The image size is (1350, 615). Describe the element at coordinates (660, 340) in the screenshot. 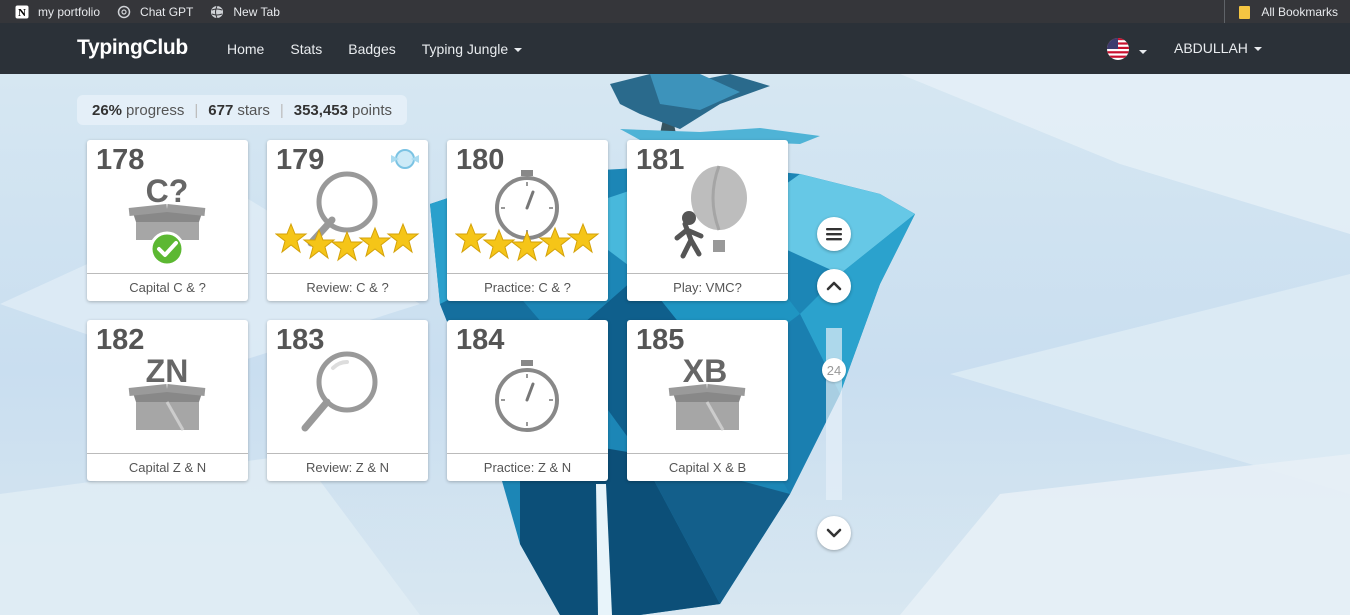

I see `lesson-number: 185` at that location.